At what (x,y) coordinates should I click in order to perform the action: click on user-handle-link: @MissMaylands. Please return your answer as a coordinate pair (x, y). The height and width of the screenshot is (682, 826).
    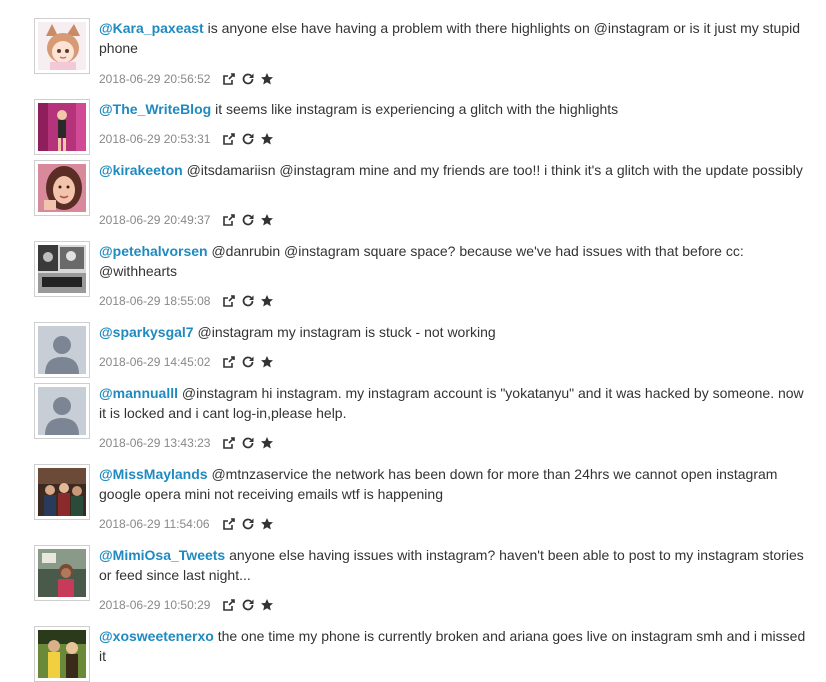
    Looking at the image, I should click on (153, 474).